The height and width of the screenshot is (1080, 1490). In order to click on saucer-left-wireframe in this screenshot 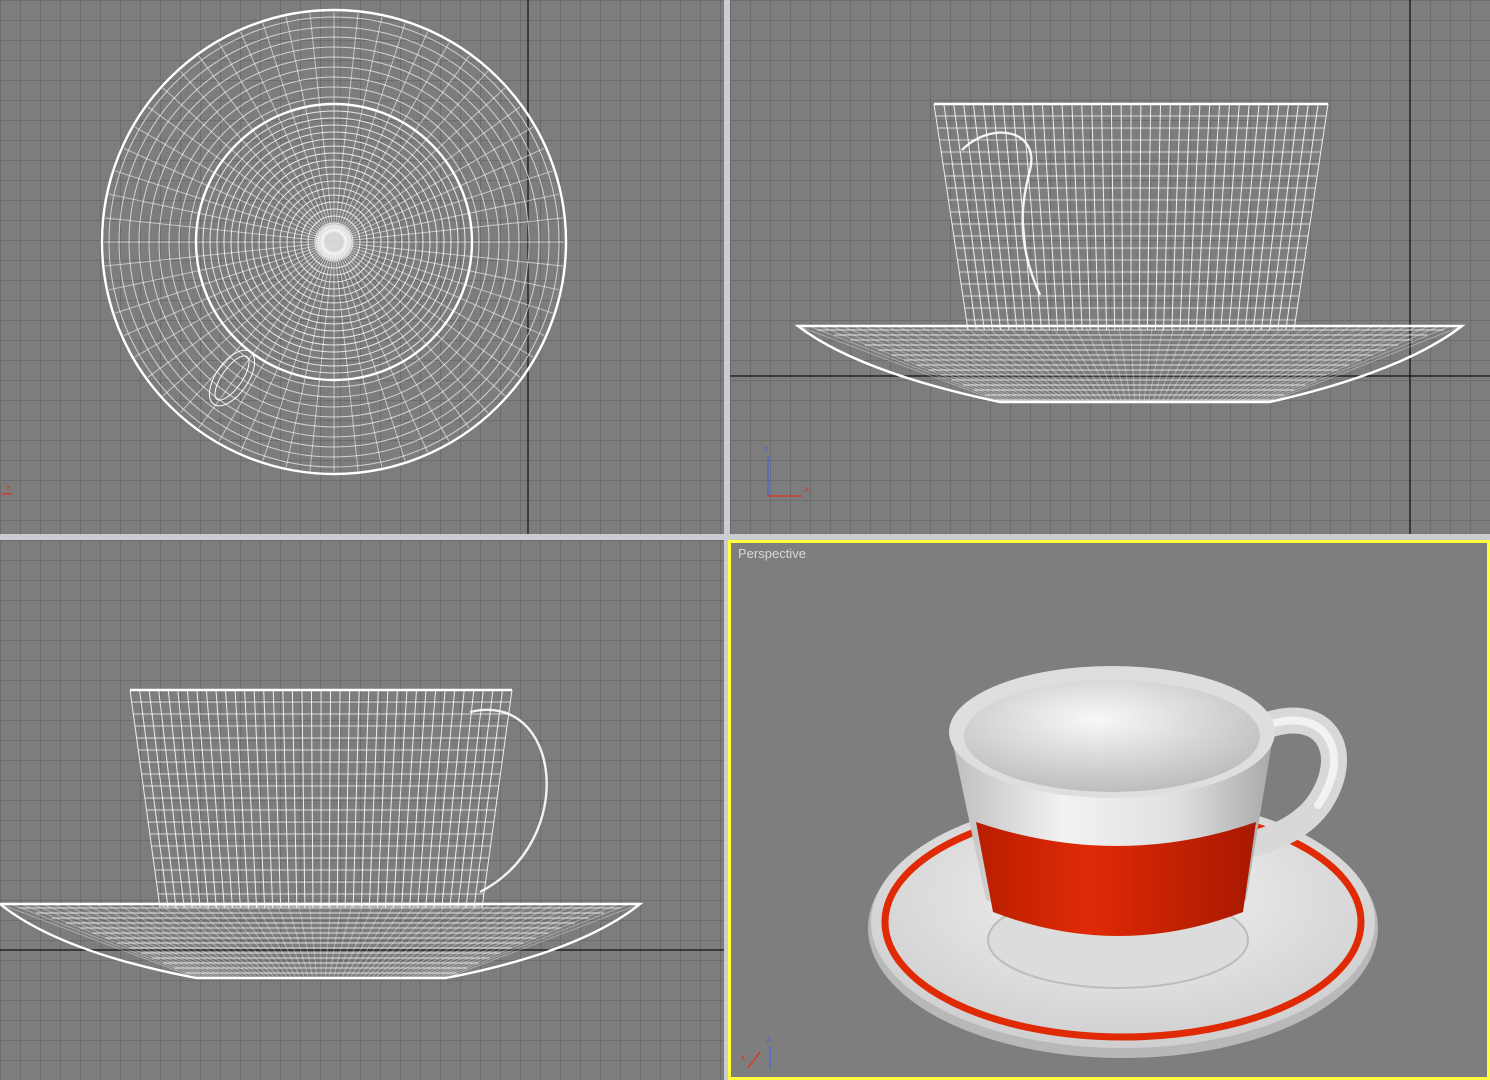, I will do `click(322, 941)`.